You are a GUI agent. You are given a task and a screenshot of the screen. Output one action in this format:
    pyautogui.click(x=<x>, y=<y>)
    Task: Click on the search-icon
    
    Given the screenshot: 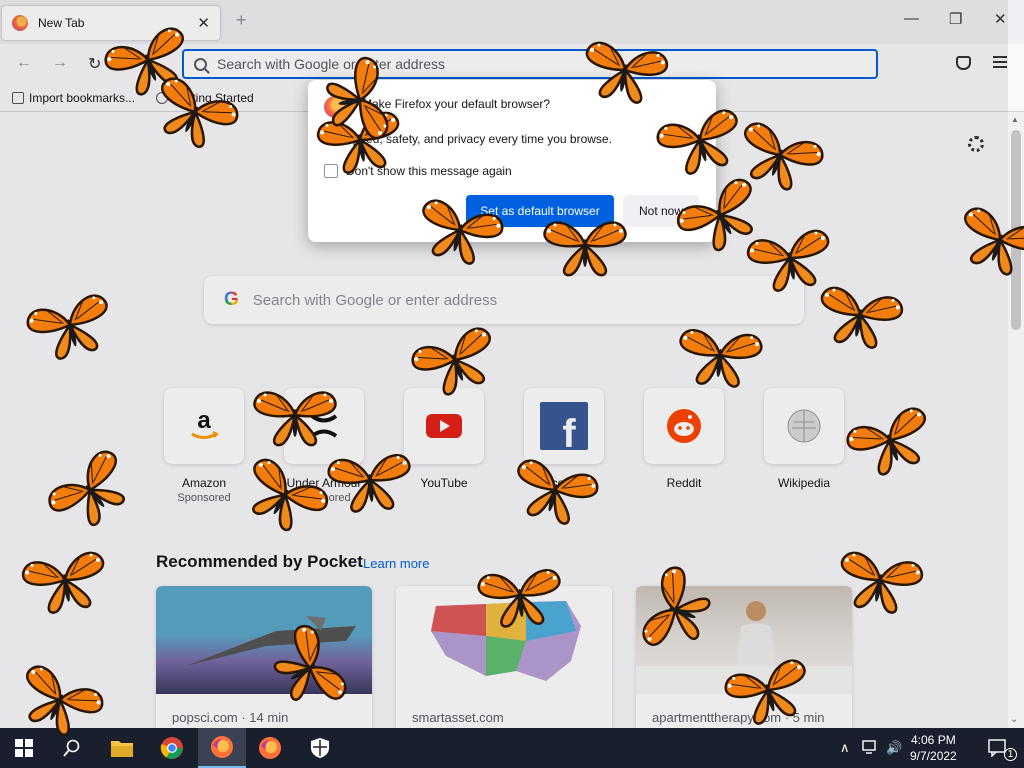 What is the action you would take?
    pyautogui.click(x=71, y=748)
    